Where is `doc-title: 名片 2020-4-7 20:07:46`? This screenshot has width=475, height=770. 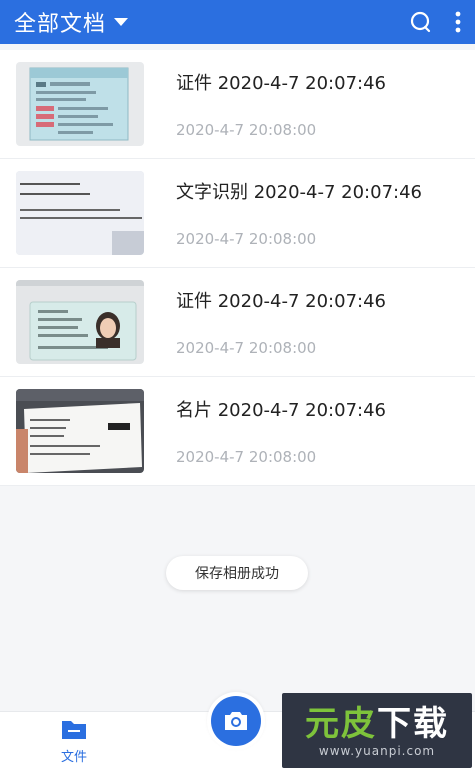
doc-title: 名片 2020-4-7 20:07:46 is located at coordinates (281, 410).